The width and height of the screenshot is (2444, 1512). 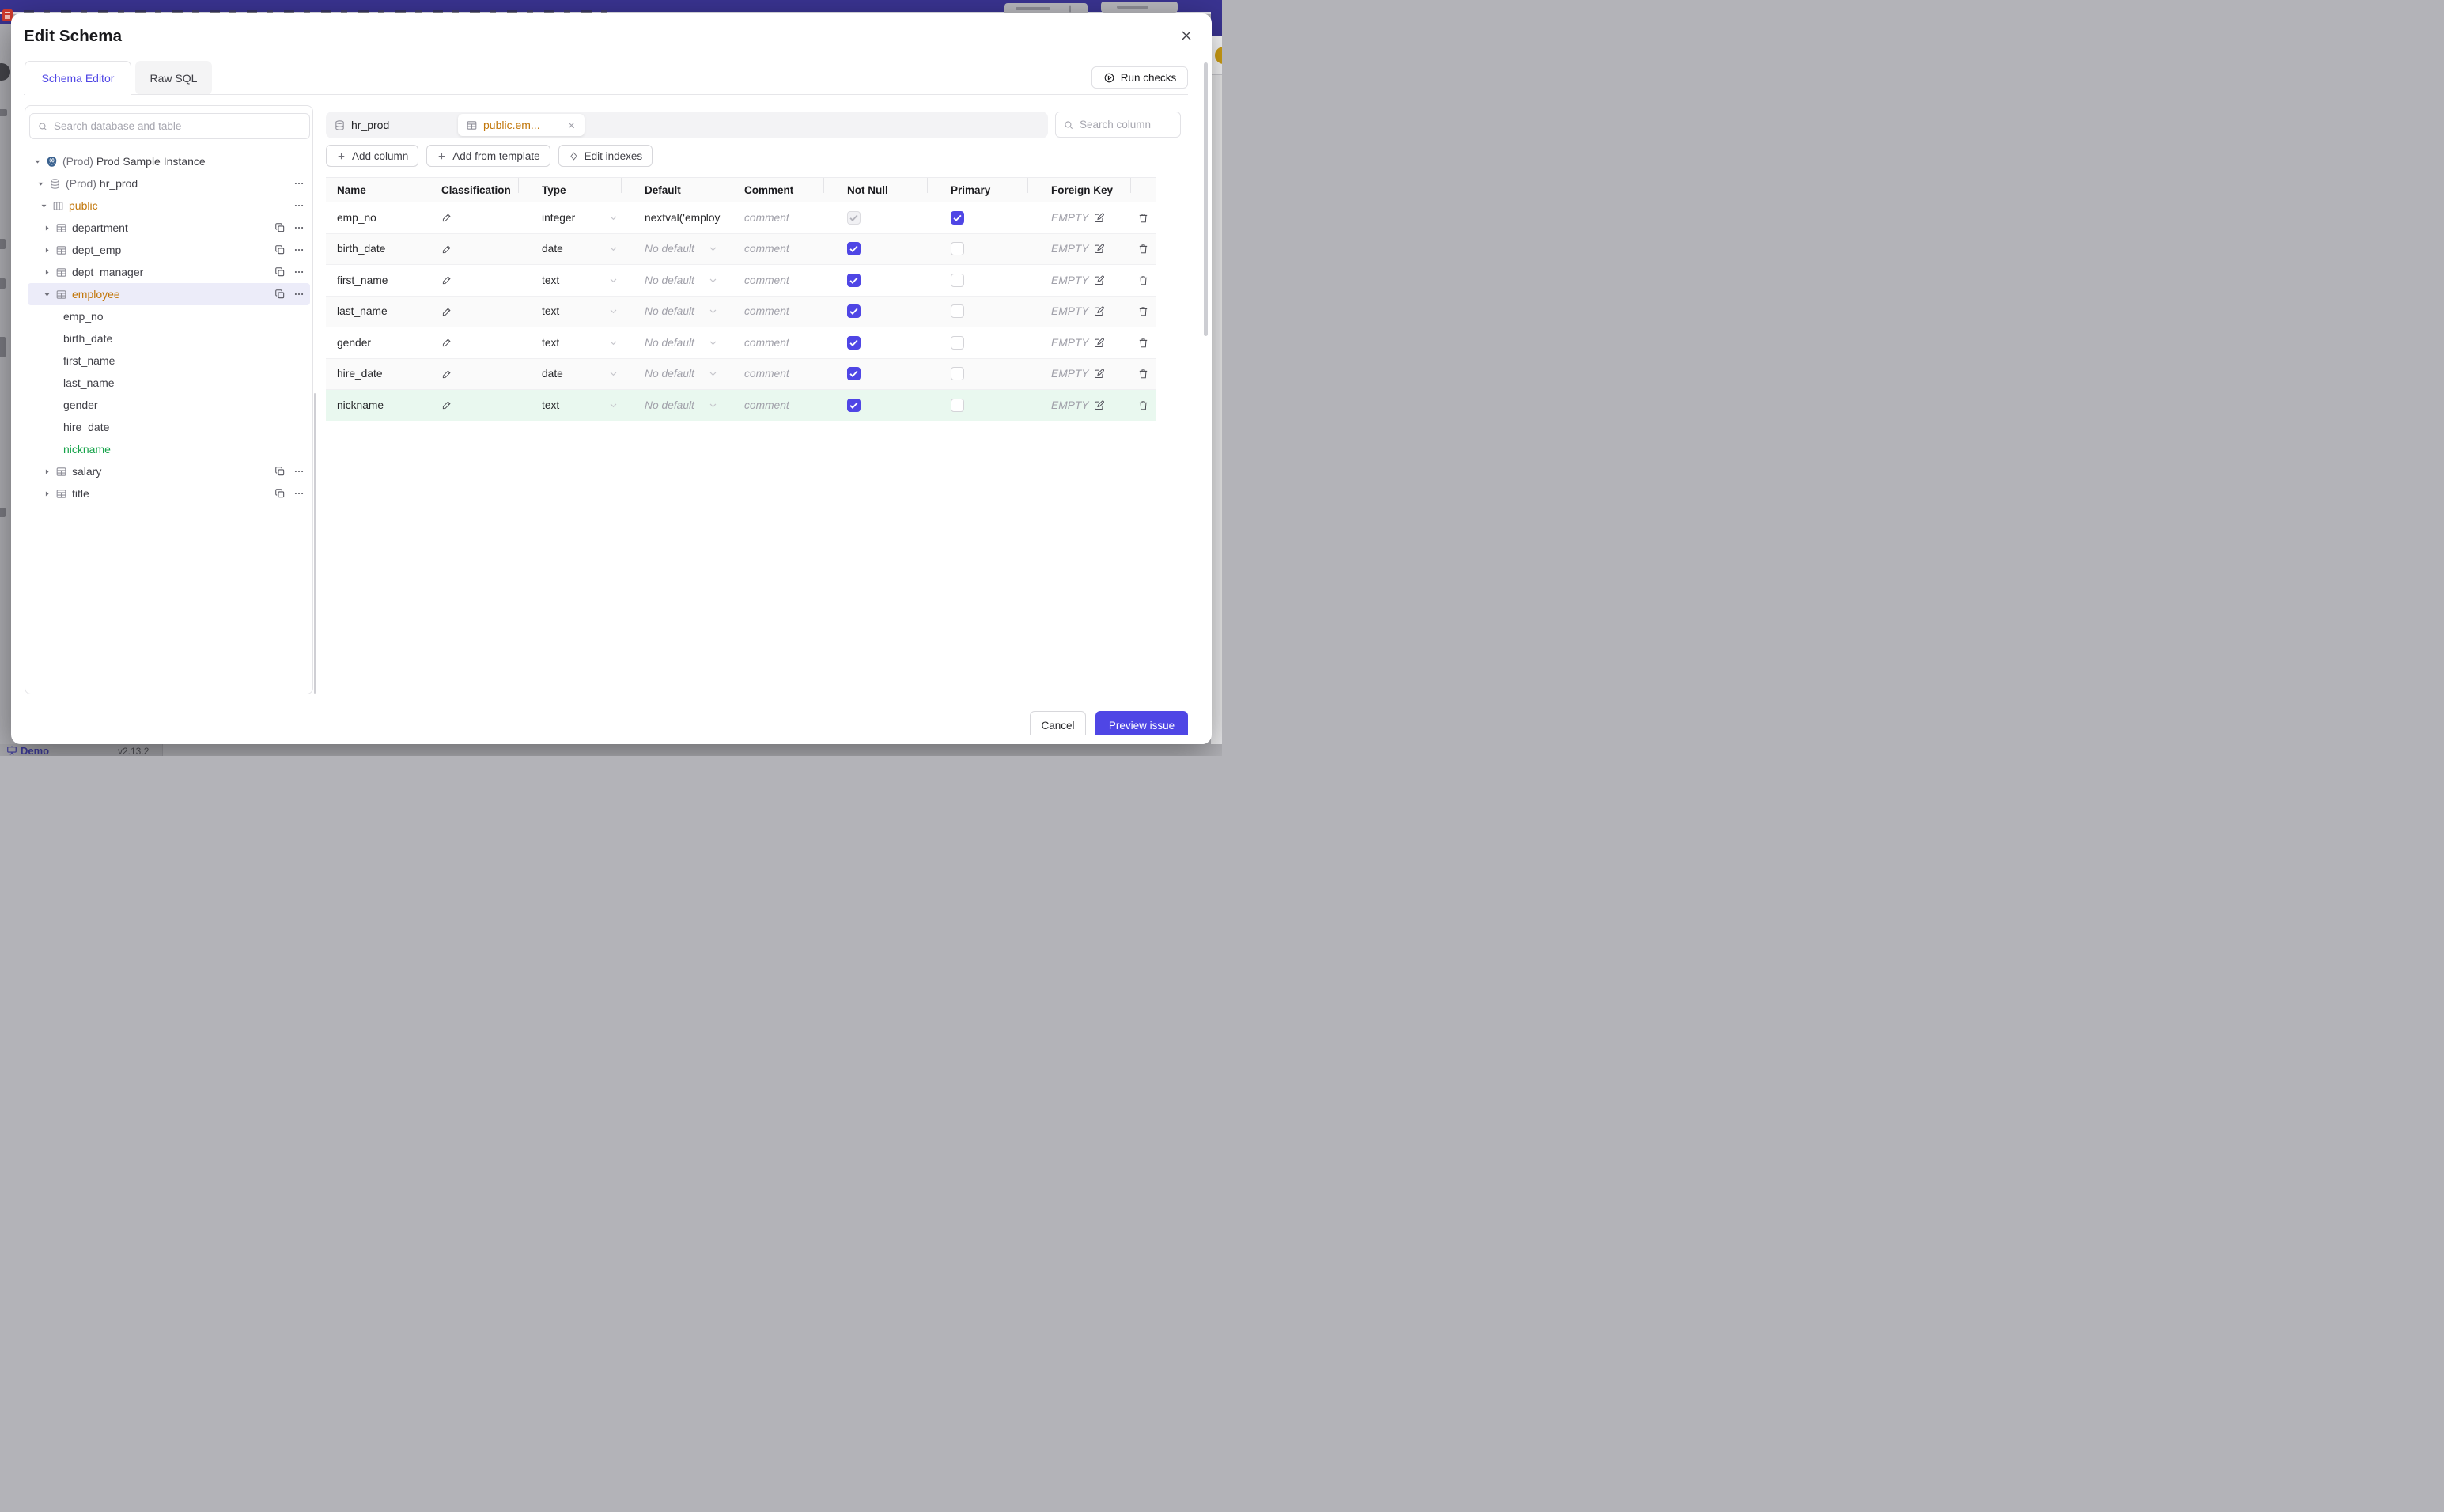 What do you see at coordinates (169, 405) in the screenshot?
I see `tree-item-gender: gender` at bounding box center [169, 405].